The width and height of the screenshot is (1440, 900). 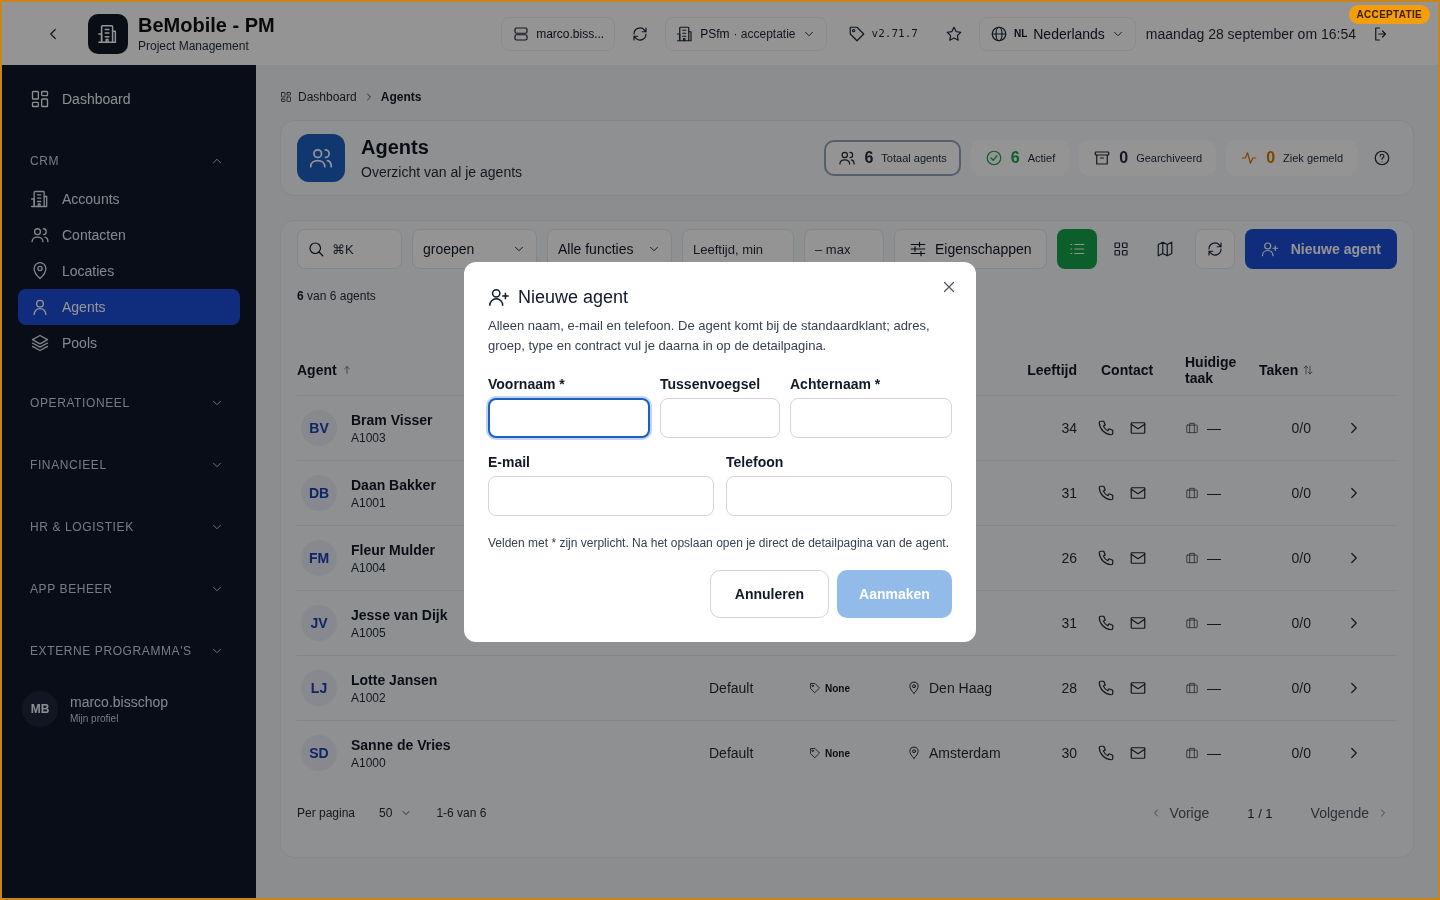 What do you see at coordinates (837, 753) in the screenshot?
I see `type-tag: None` at bounding box center [837, 753].